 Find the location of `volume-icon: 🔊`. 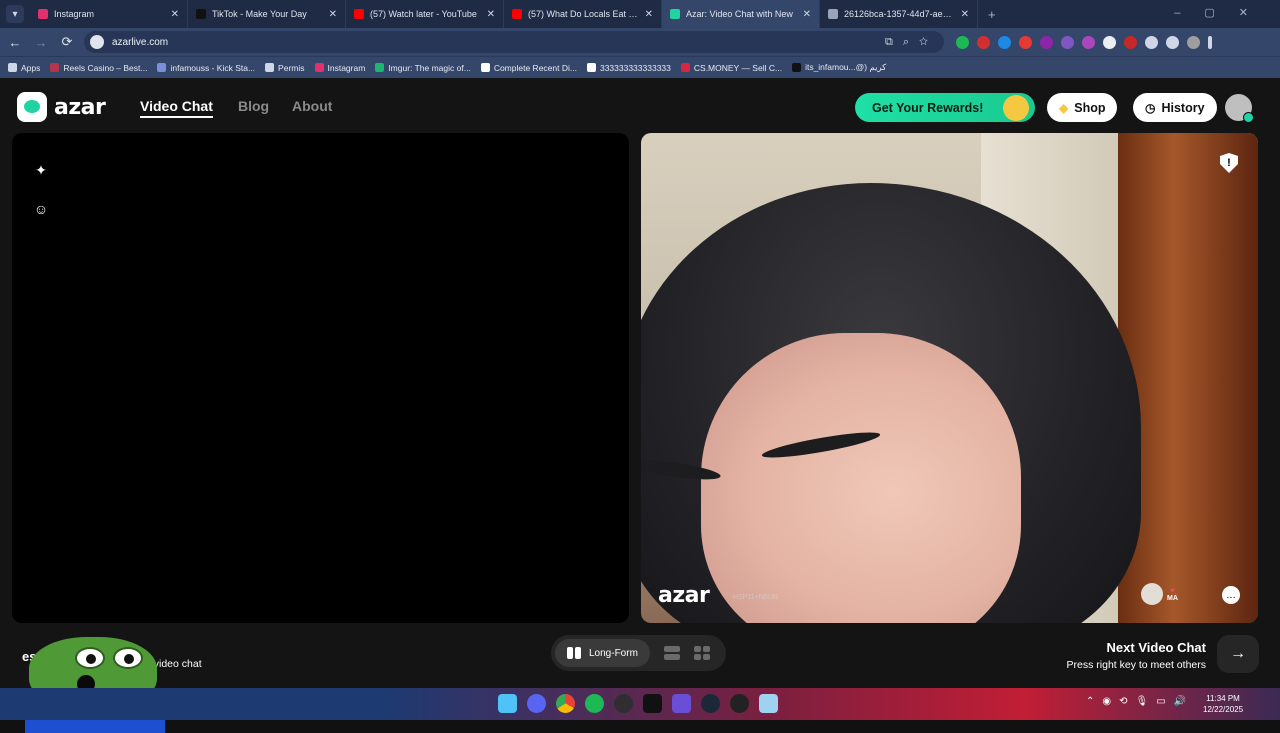

volume-icon: 🔊 is located at coordinates (1180, 701).